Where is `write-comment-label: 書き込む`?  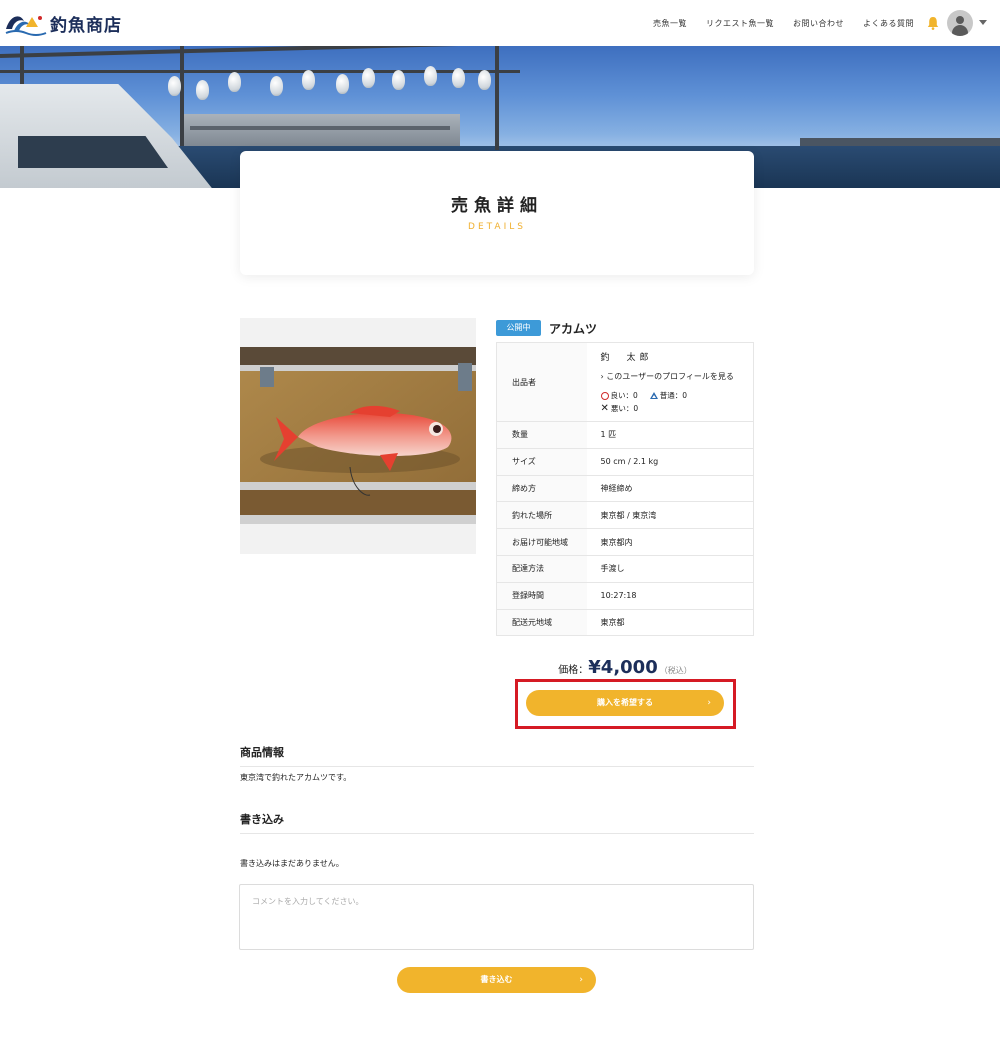
write-comment-label: 書き込む is located at coordinates (496, 979).